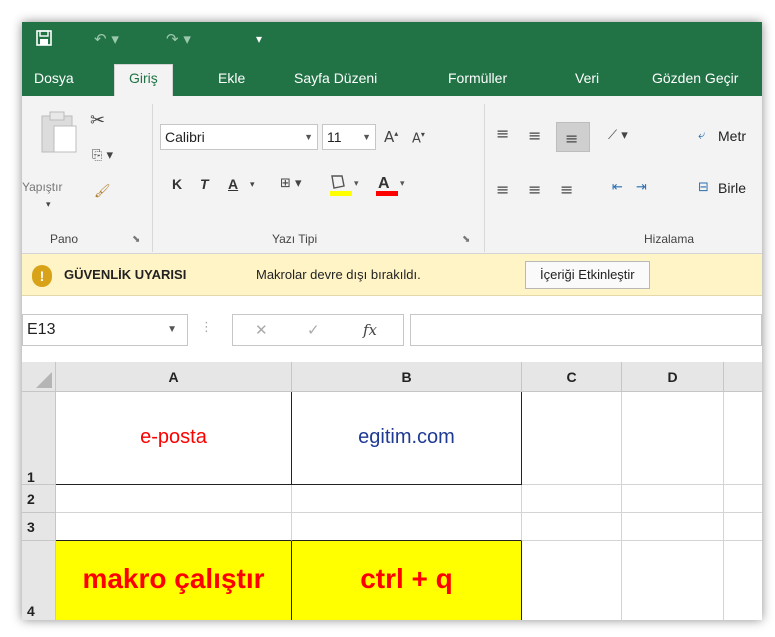 This screenshot has height=637, width=775. I want to click on increase-indent-icon: ⇥, so click(641, 187).